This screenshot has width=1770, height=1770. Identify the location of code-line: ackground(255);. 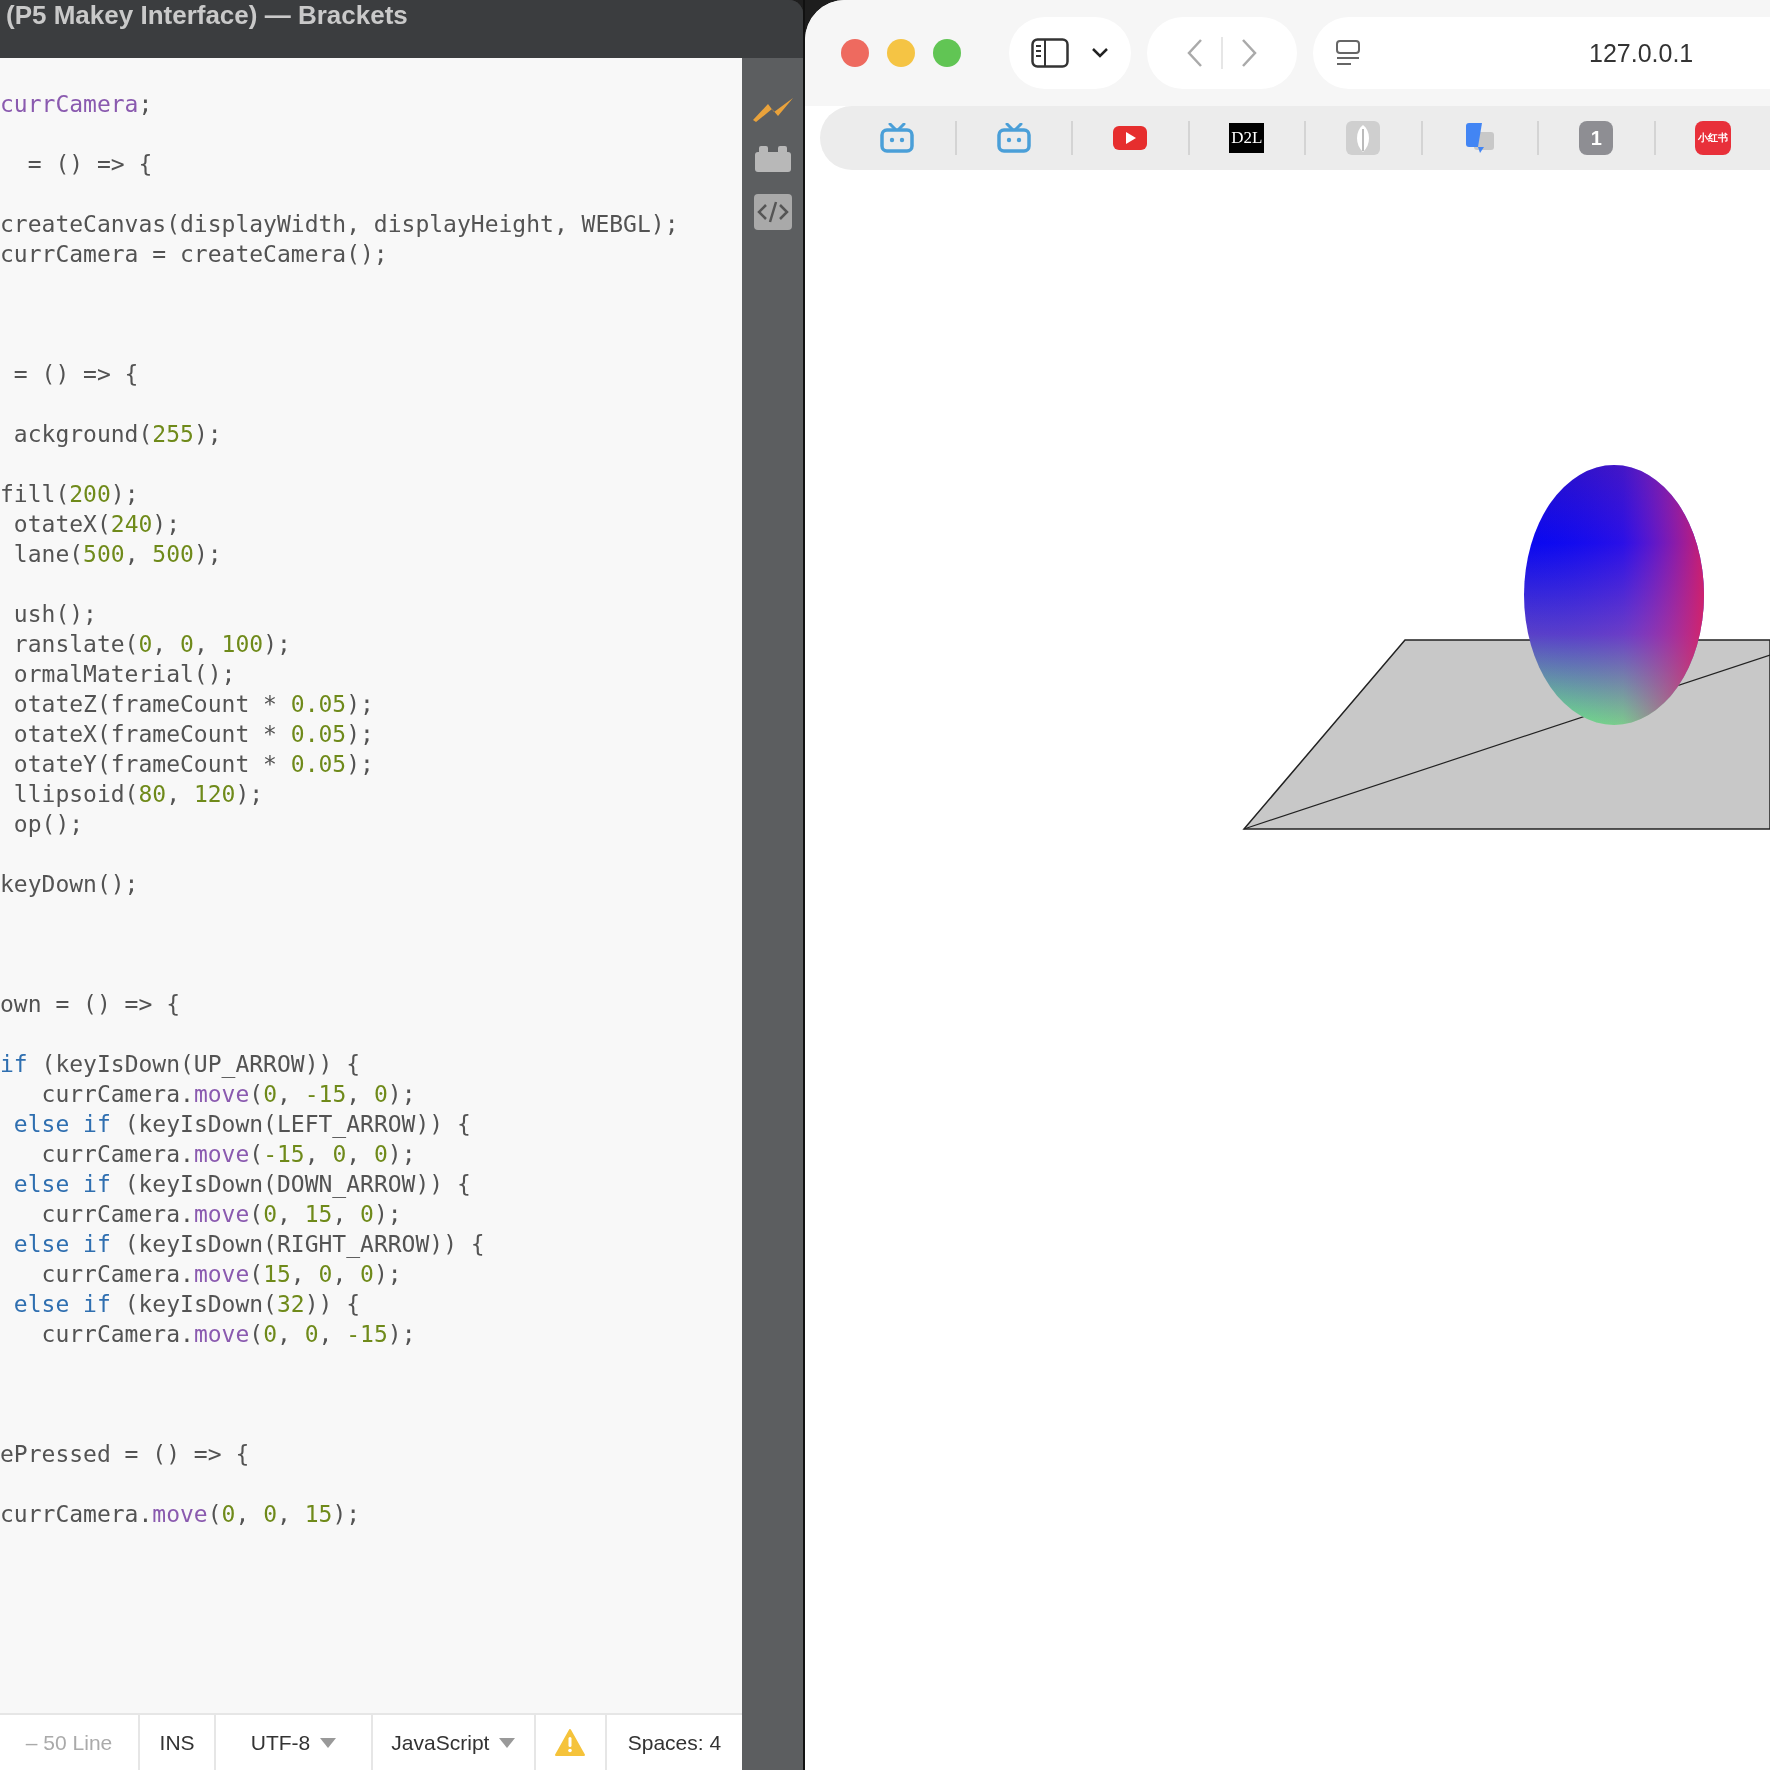
(117, 434).